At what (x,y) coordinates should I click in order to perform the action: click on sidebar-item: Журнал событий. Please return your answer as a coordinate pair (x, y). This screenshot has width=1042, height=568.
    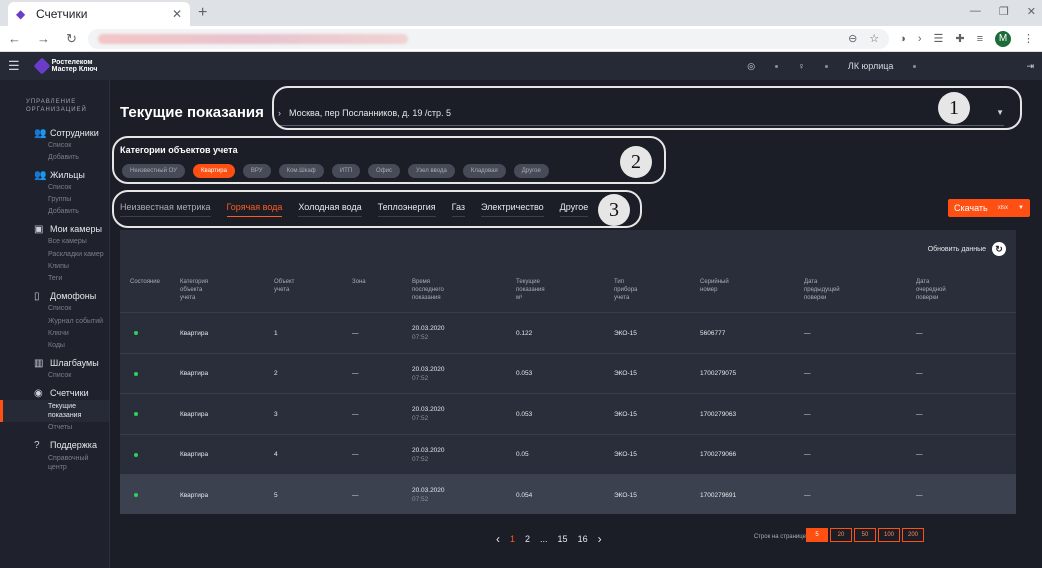
    Looking at the image, I should click on (54, 321).